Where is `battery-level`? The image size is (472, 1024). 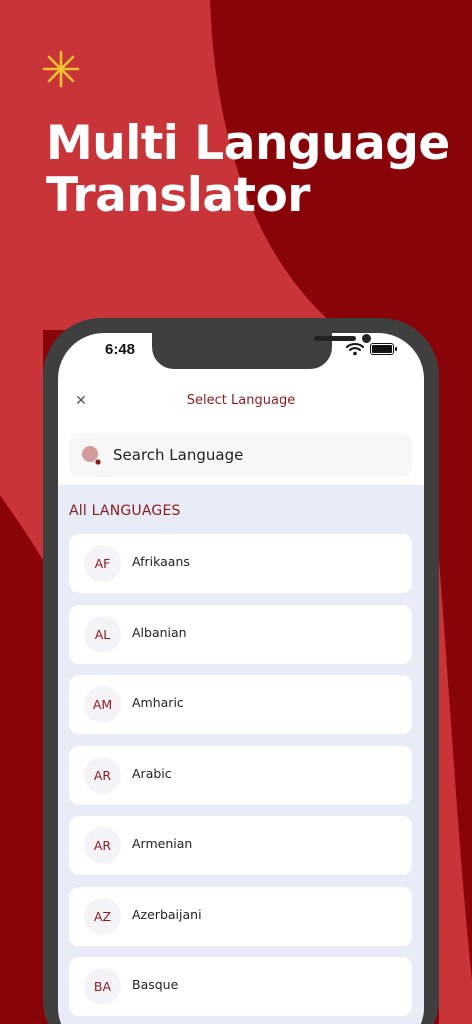 battery-level is located at coordinates (382, 349).